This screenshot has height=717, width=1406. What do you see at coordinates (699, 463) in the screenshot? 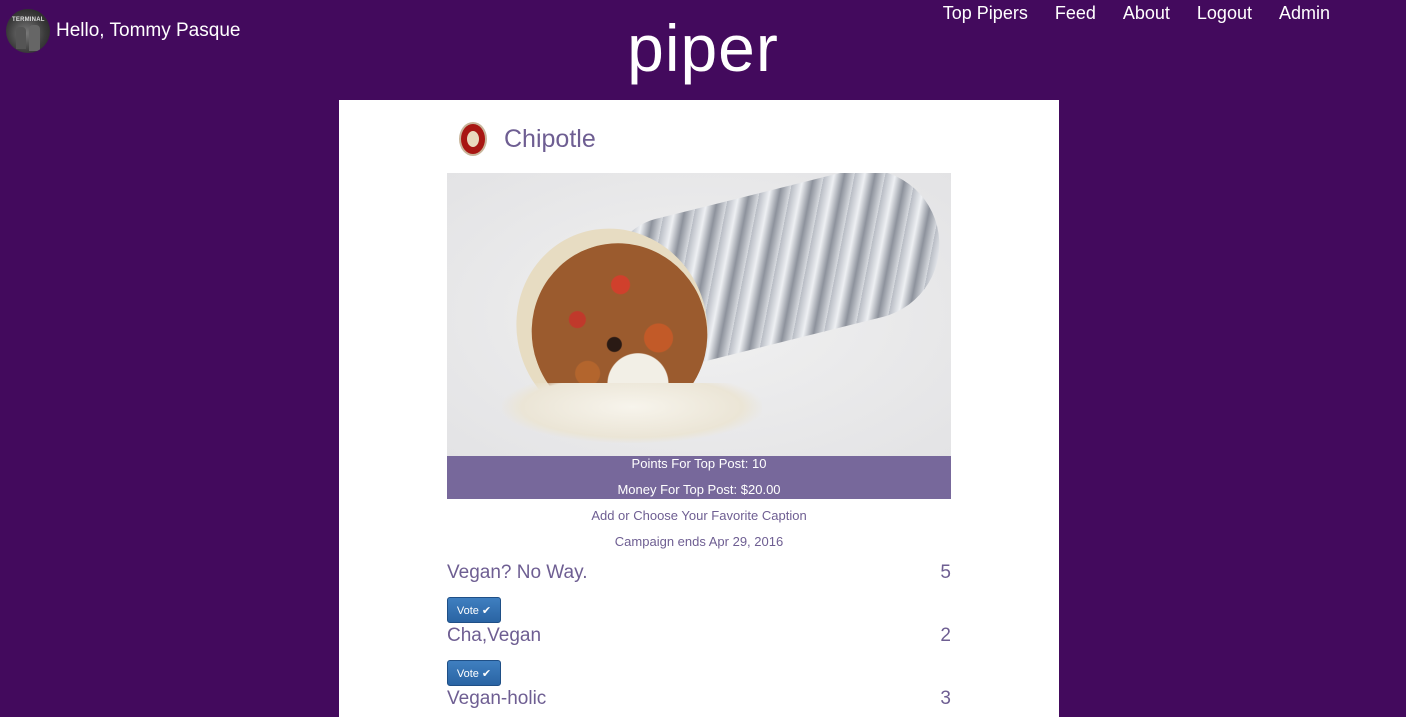
I see `points-label: Points For Top Post: 10` at bounding box center [699, 463].